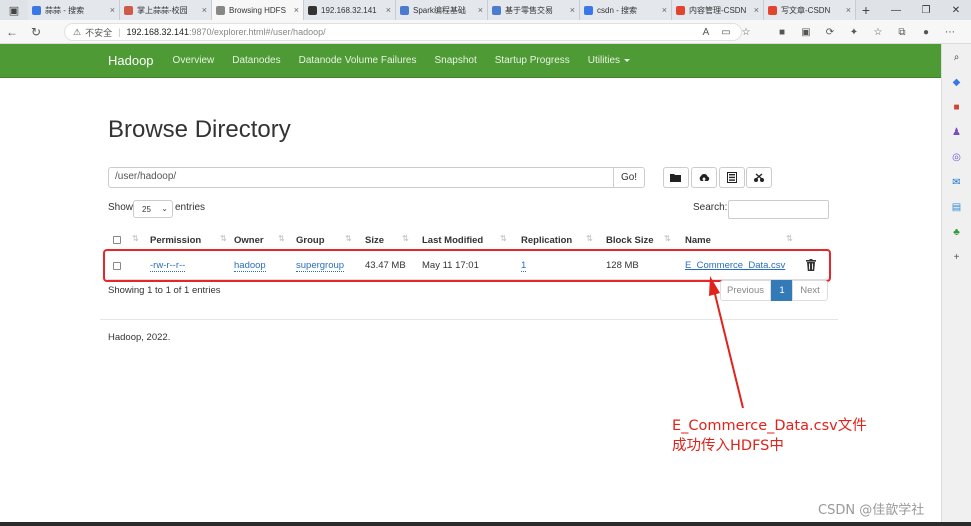  Describe the element at coordinates (361, 177) in the screenshot. I see `directory-input: /user/hadoop/` at that location.